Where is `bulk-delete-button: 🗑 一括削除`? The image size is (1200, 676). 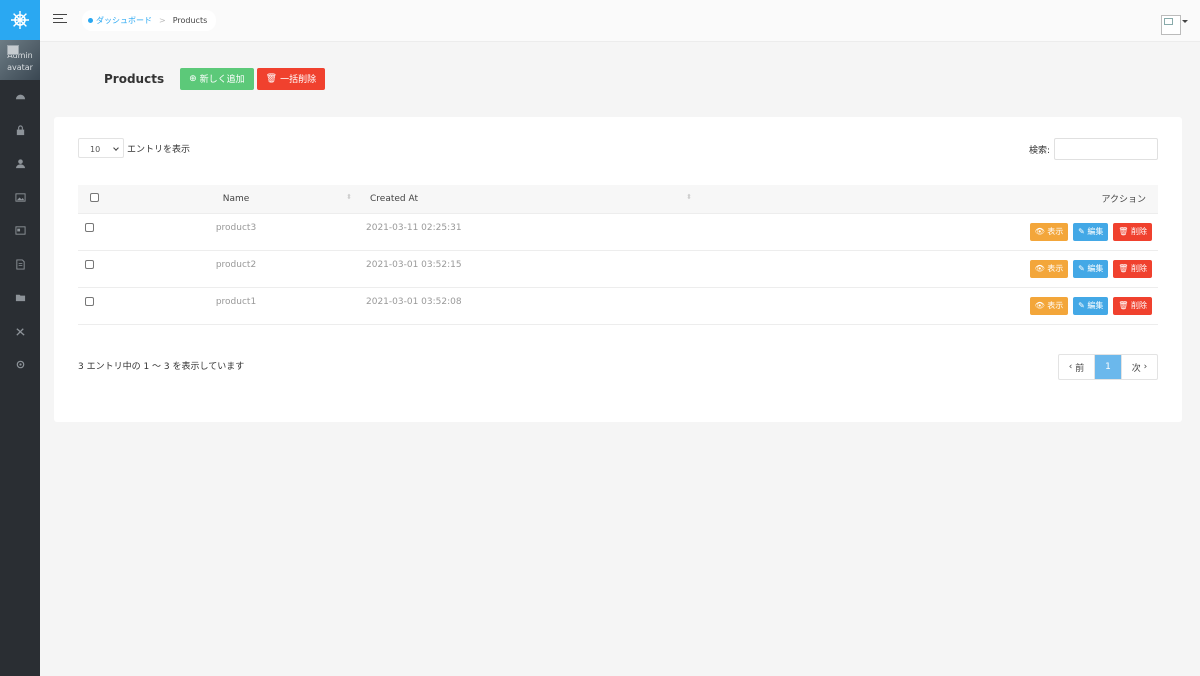
bulk-delete-button: 🗑 一括削除 is located at coordinates (291, 78).